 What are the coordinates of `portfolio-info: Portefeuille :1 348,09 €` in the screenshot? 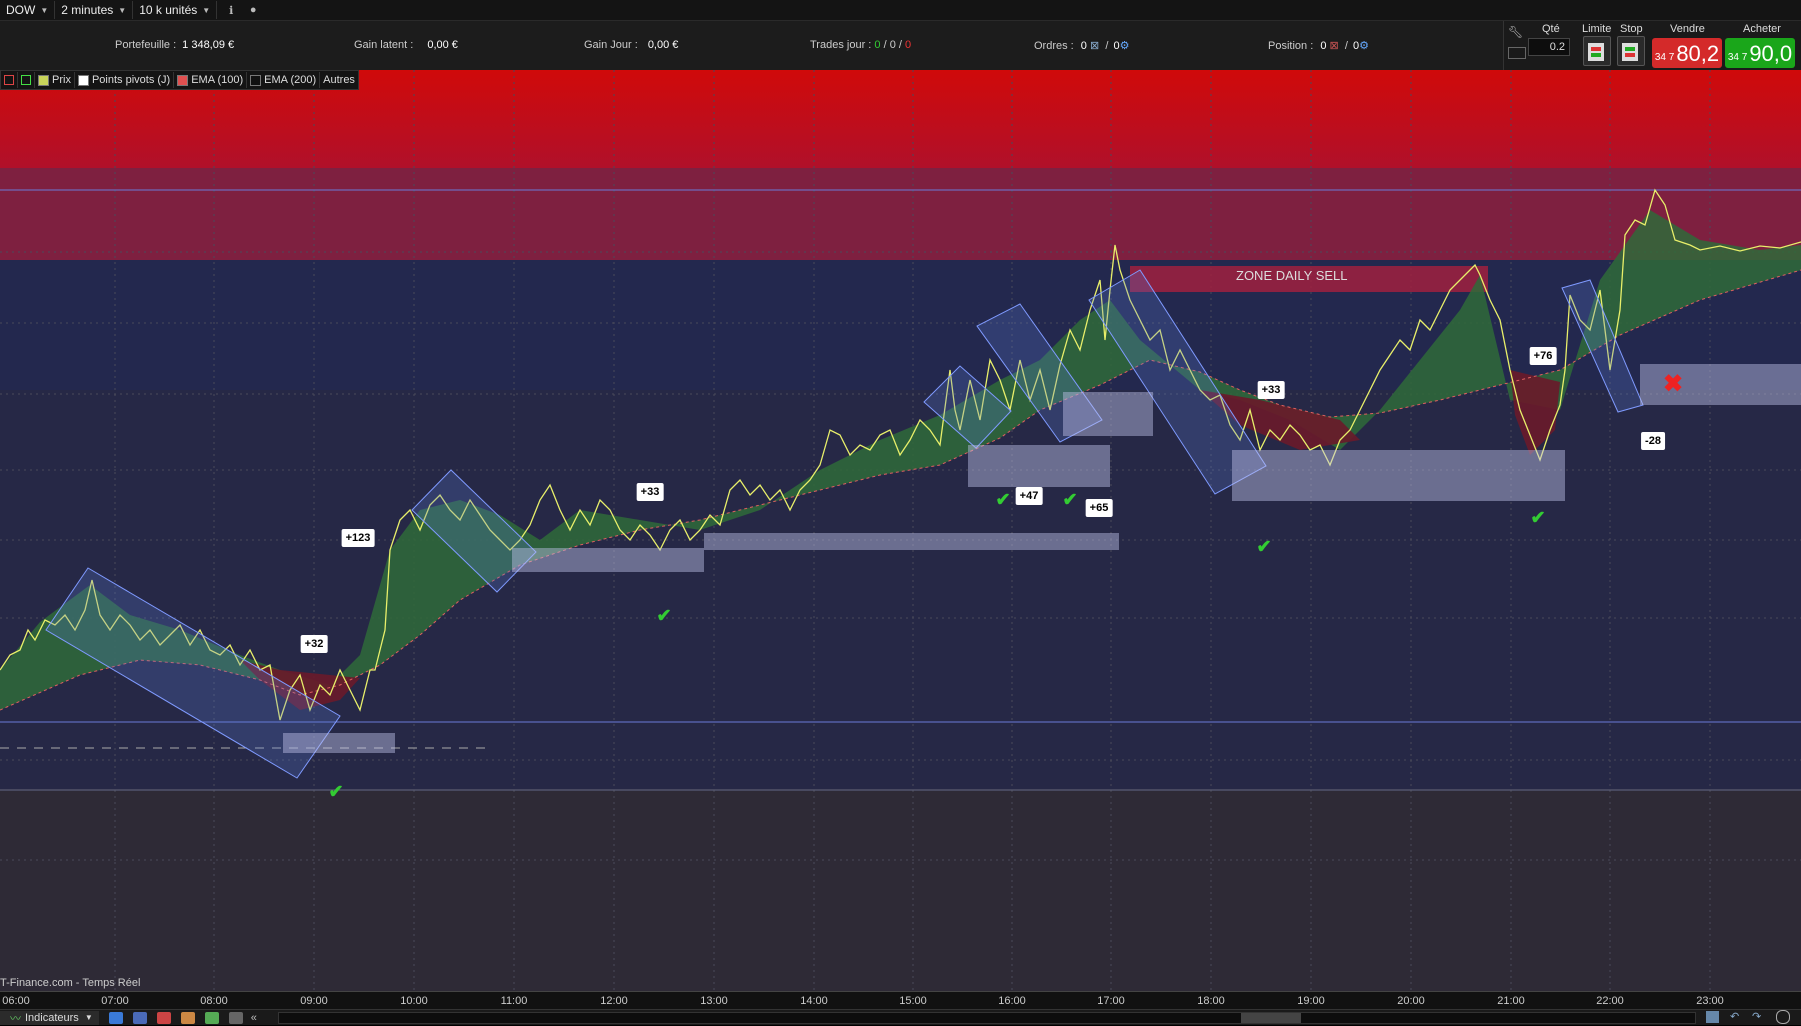 It's located at (175, 45).